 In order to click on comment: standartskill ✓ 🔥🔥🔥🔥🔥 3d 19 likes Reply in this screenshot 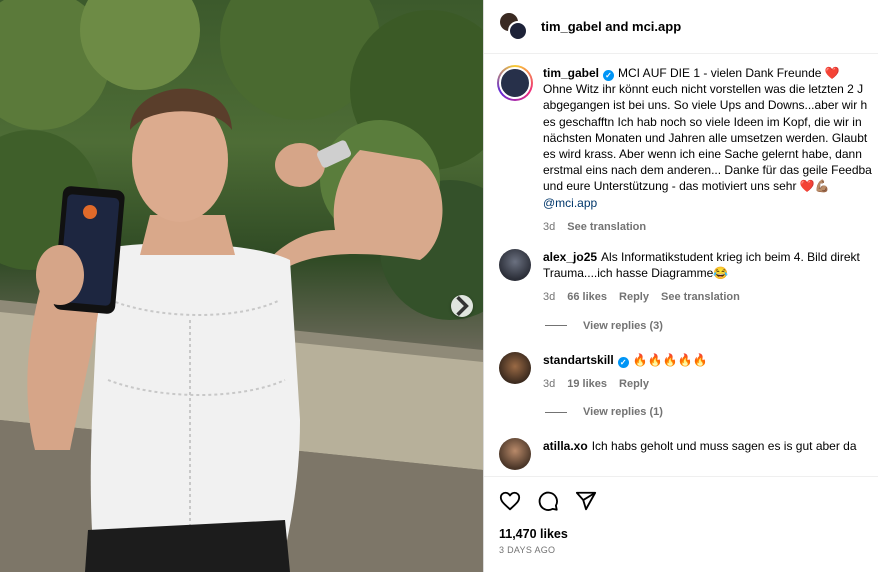, I will do `click(688, 371)`.